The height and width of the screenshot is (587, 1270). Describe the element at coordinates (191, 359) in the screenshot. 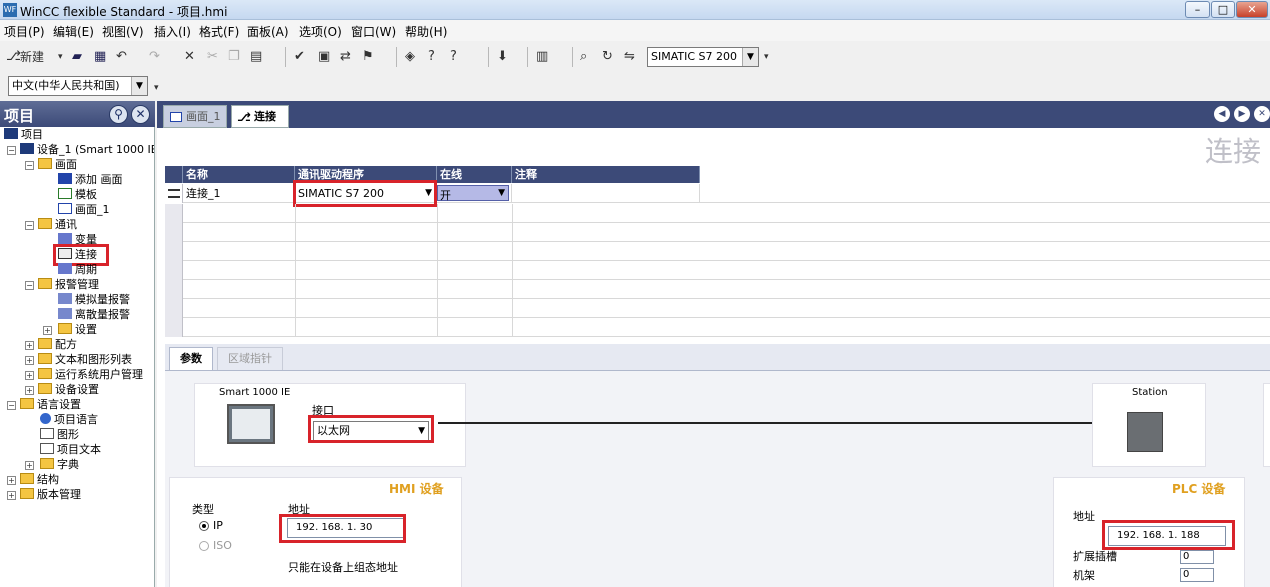

I see `tab-parameters: 参数` at that location.